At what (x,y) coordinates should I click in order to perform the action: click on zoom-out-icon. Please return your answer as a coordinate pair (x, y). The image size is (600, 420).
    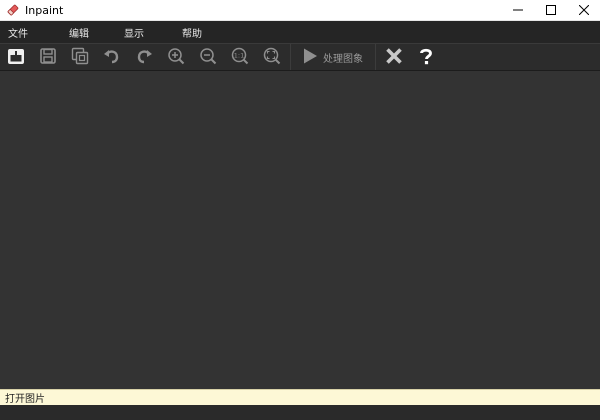
    Looking at the image, I should click on (208, 57).